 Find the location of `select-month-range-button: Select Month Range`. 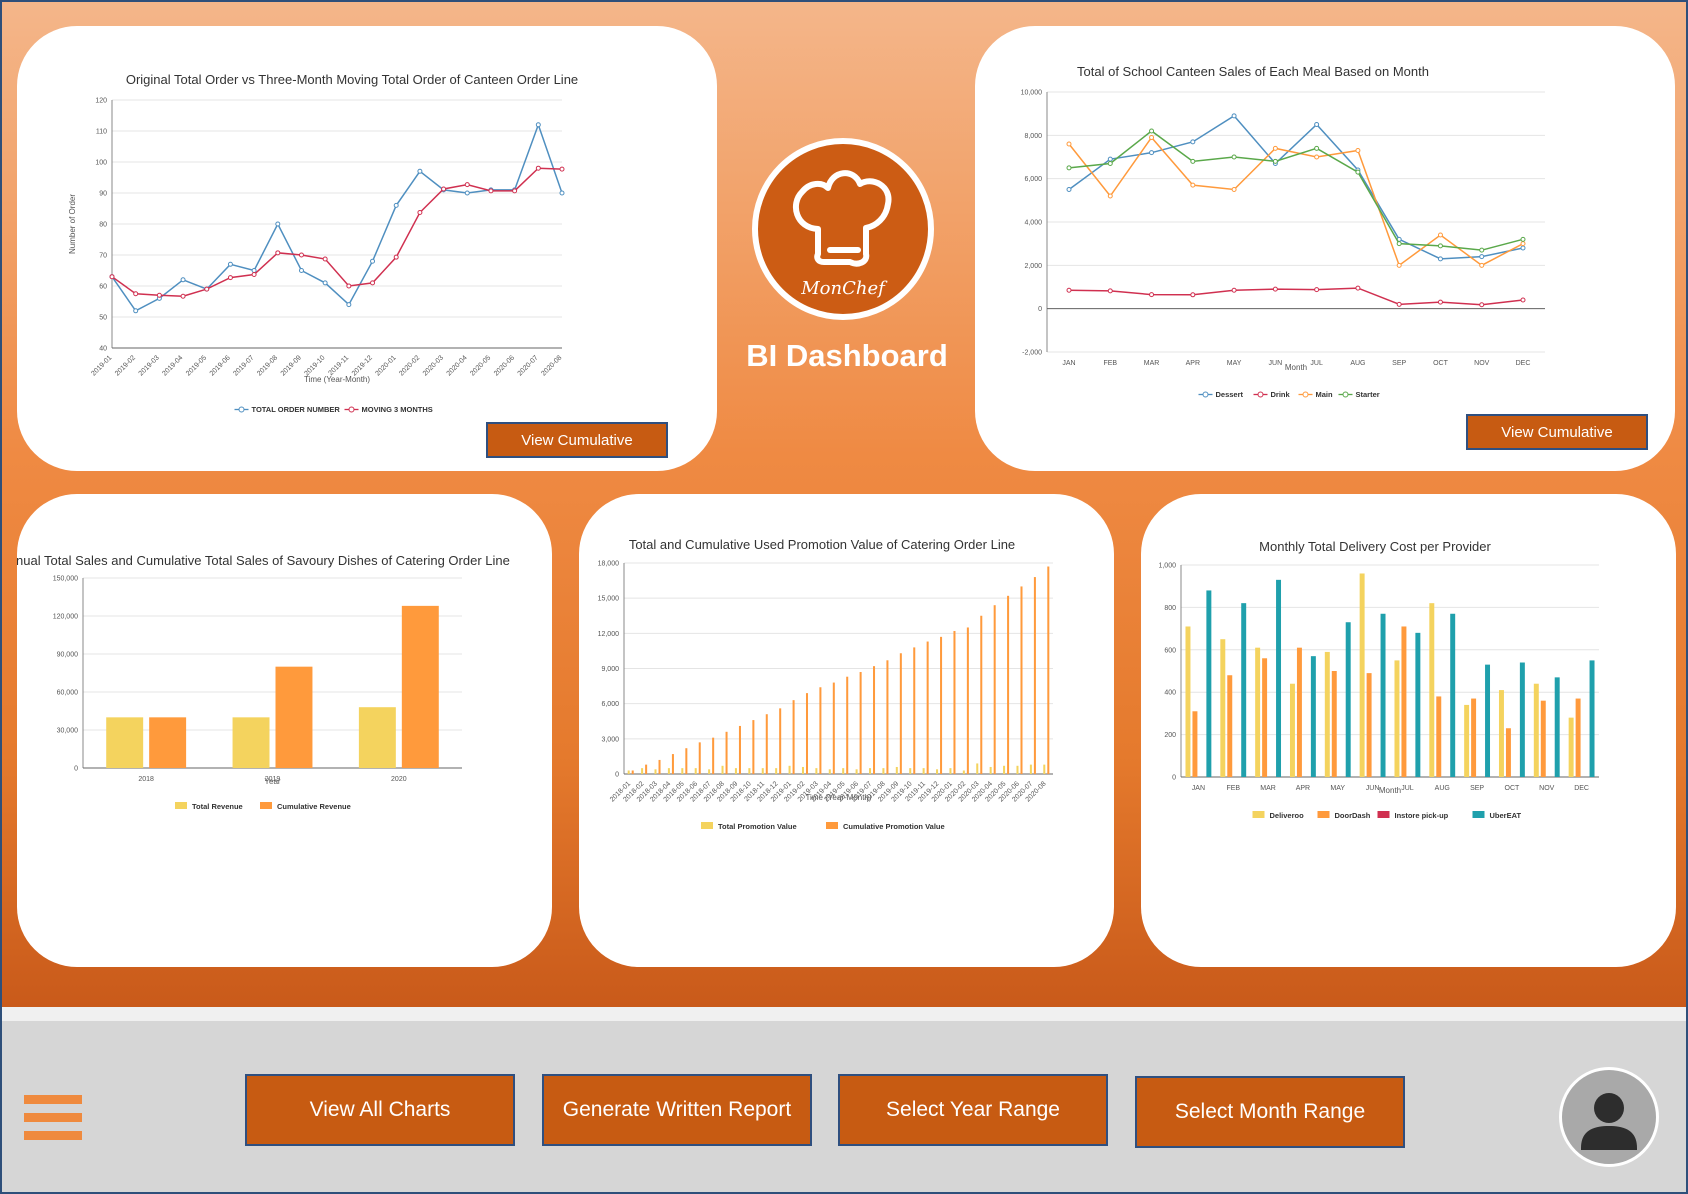

select-month-range-button: Select Month Range is located at coordinates (1270, 1112).